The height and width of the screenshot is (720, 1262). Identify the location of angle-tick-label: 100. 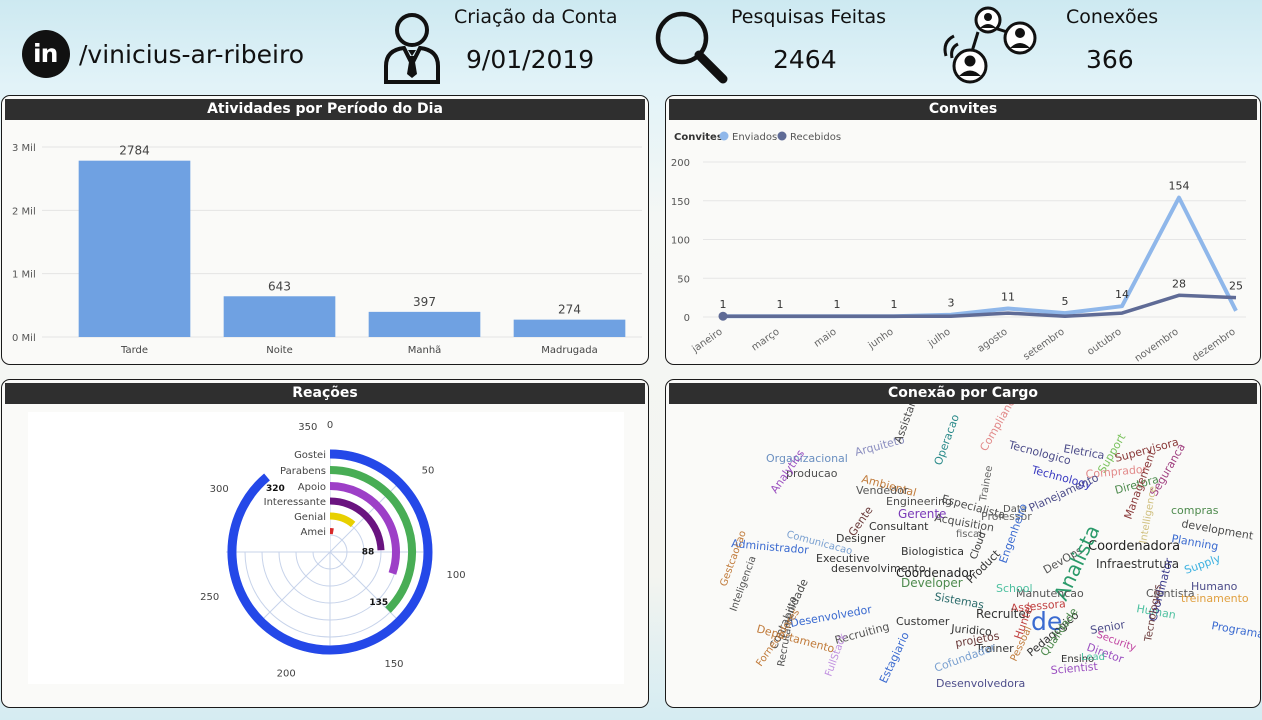
(456, 575).